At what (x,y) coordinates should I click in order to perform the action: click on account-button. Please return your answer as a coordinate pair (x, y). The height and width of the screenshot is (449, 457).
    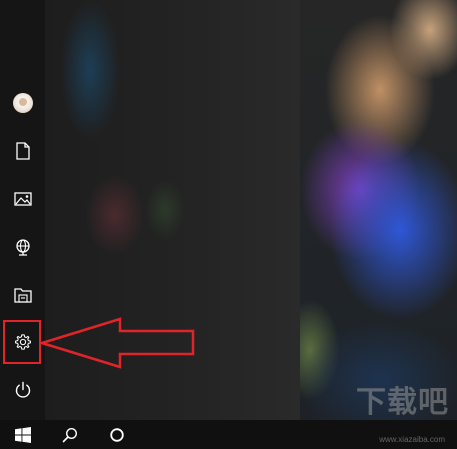
    Looking at the image, I should click on (22, 103).